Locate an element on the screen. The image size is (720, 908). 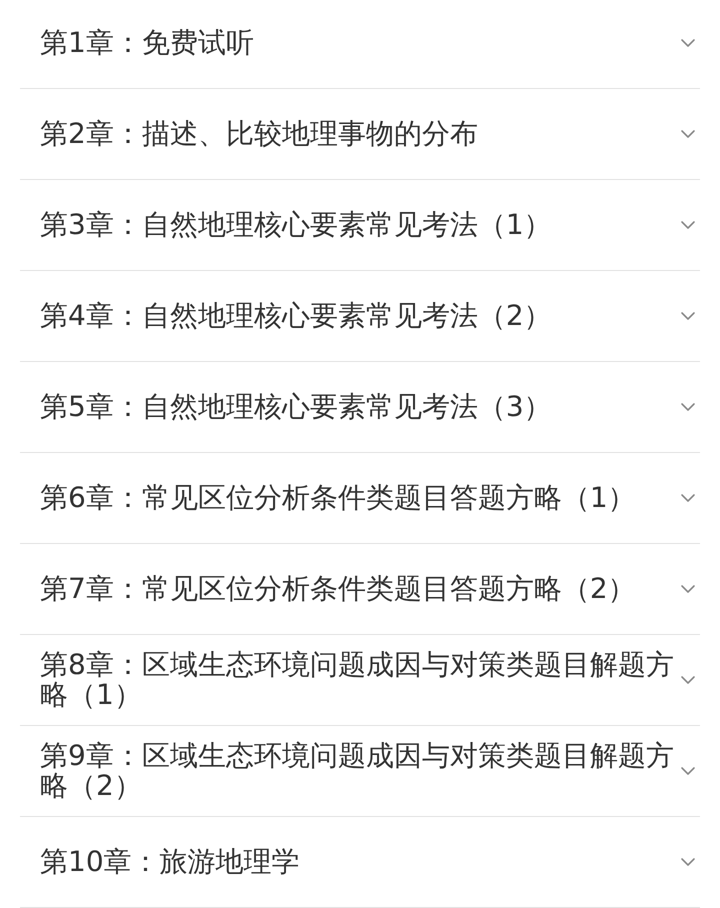
chapter-title: 第9章：区域生态环境问题成因与对策类题目解题方略（2） is located at coordinates (357, 771).